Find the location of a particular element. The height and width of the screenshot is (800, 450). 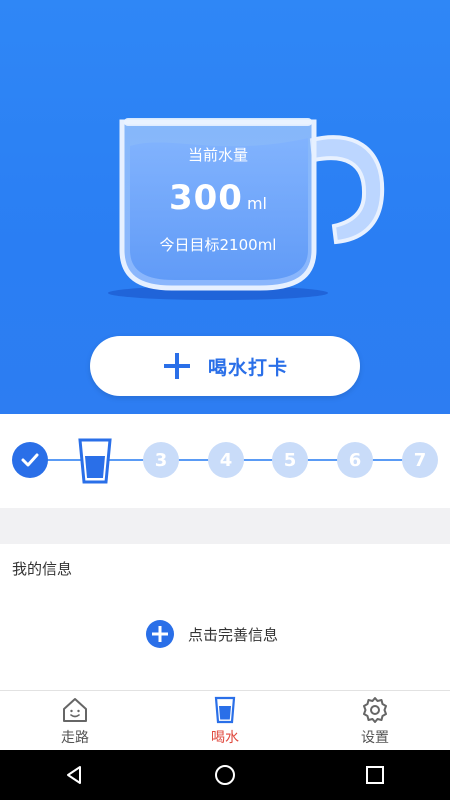

current-water-unit: ml is located at coordinates (256, 203).